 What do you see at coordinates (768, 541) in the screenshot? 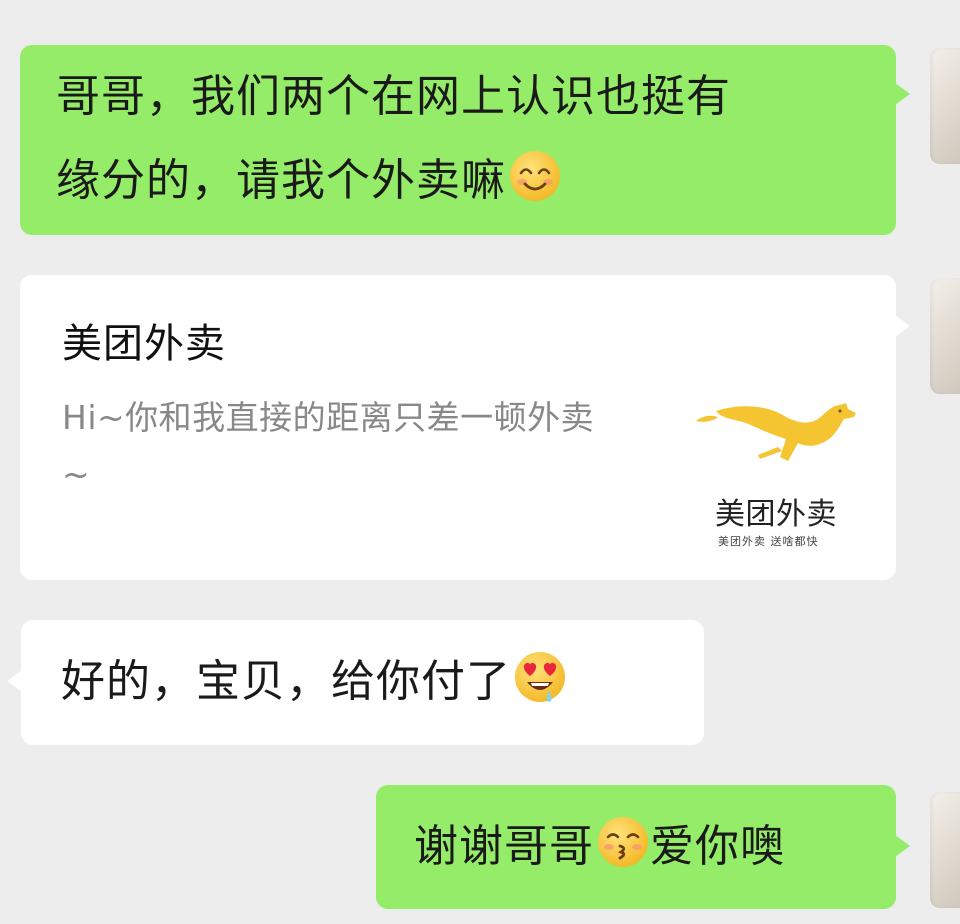
I see `logo-slogan: 美团外卖 送啥都快` at bounding box center [768, 541].